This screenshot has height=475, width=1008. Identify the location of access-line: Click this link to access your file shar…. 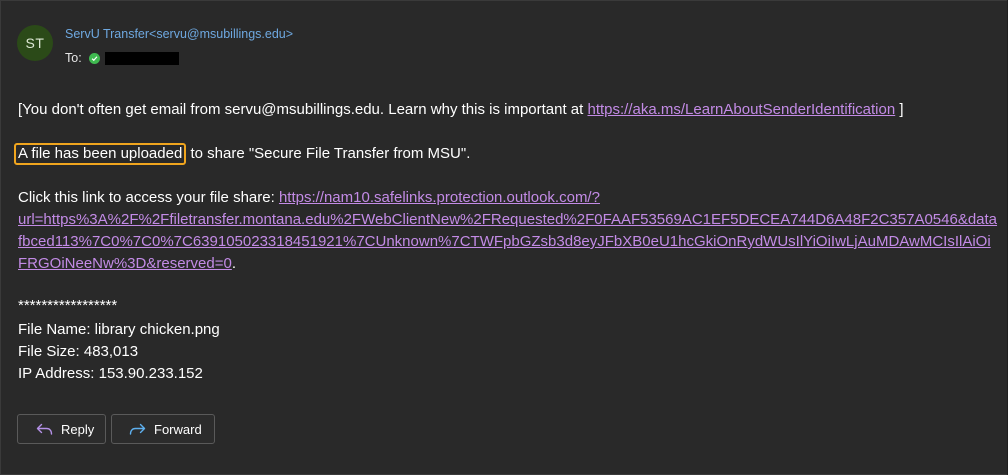
(309, 198).